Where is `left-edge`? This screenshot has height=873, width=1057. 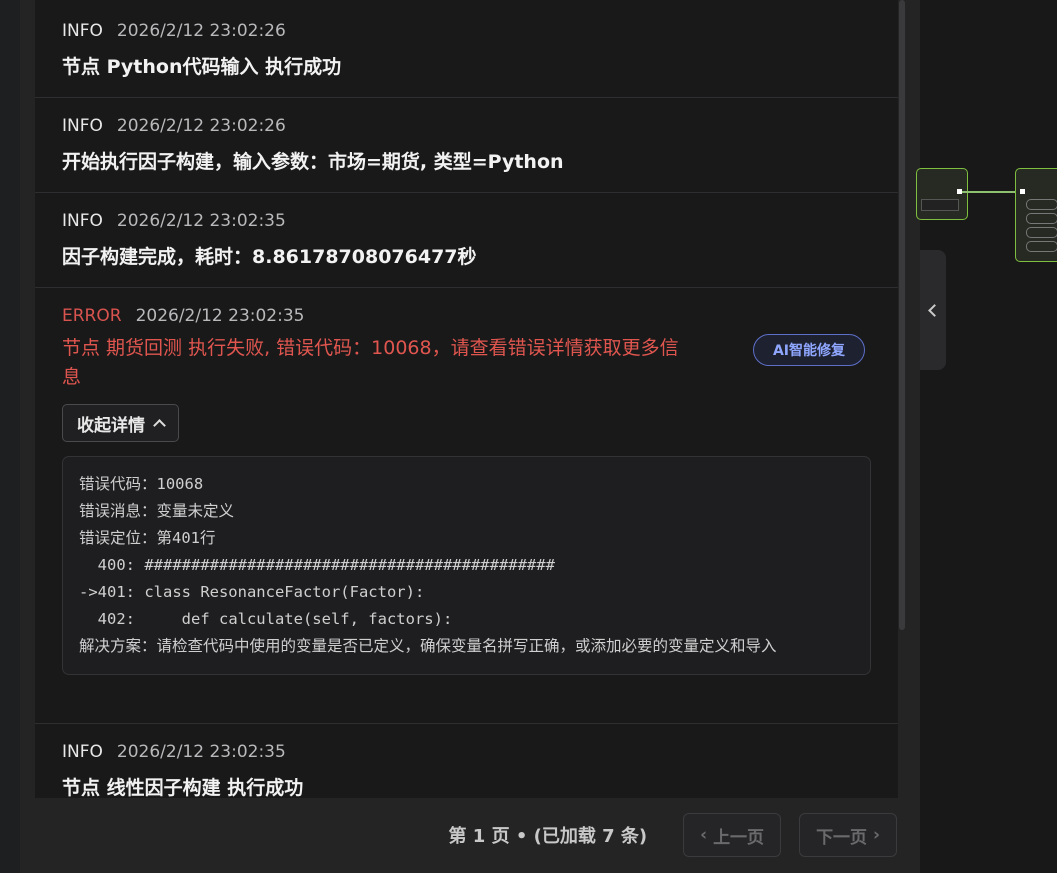 left-edge is located at coordinates (10, 436).